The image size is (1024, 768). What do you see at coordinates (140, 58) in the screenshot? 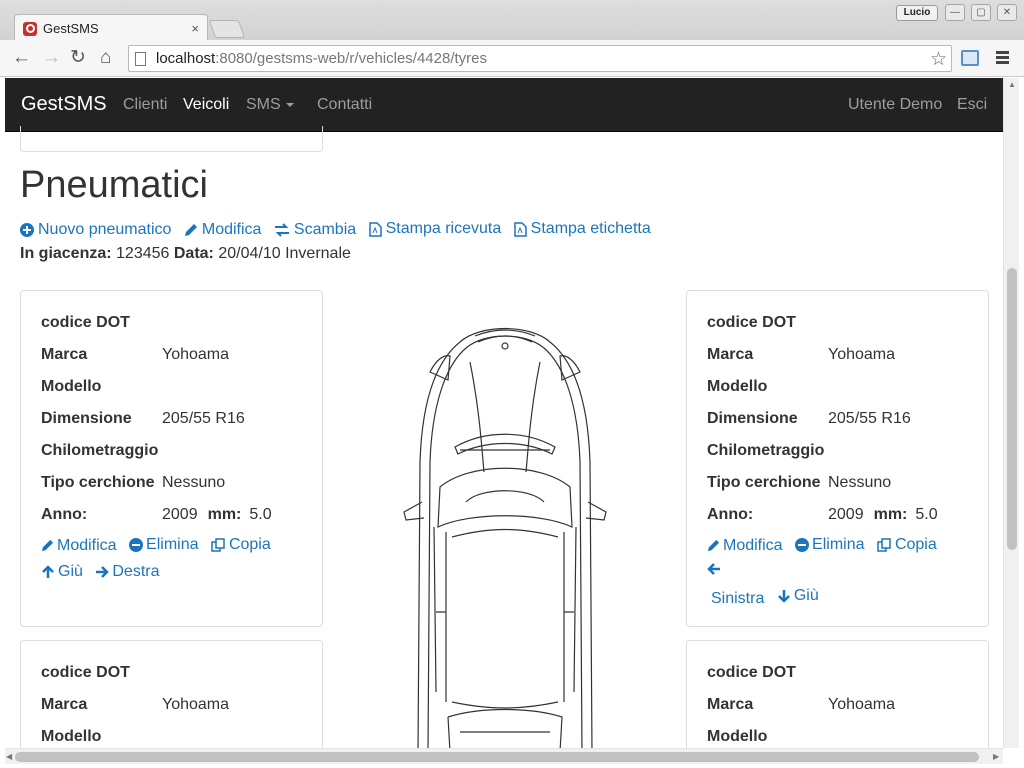
I see `page-icon` at bounding box center [140, 58].